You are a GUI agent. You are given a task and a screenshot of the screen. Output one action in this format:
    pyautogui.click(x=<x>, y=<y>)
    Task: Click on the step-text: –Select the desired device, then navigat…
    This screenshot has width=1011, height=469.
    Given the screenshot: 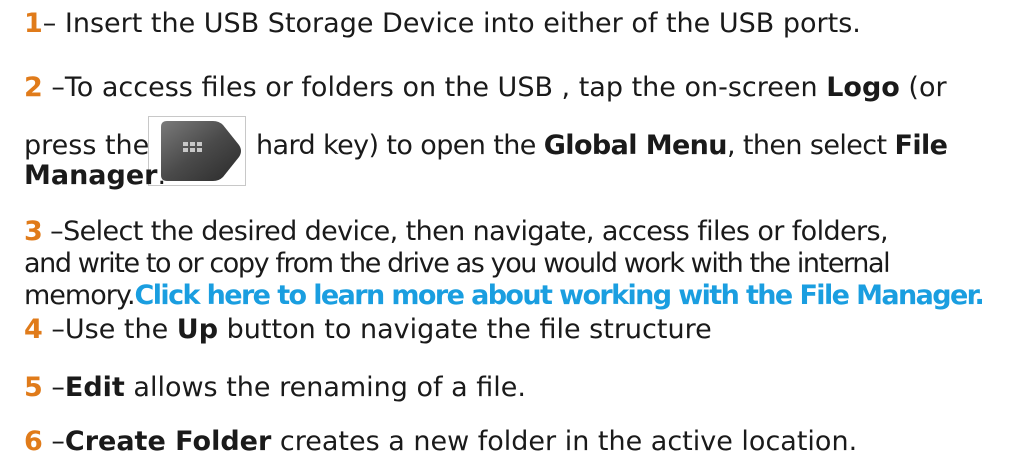 What is the action you would take?
    pyautogui.click(x=465, y=231)
    